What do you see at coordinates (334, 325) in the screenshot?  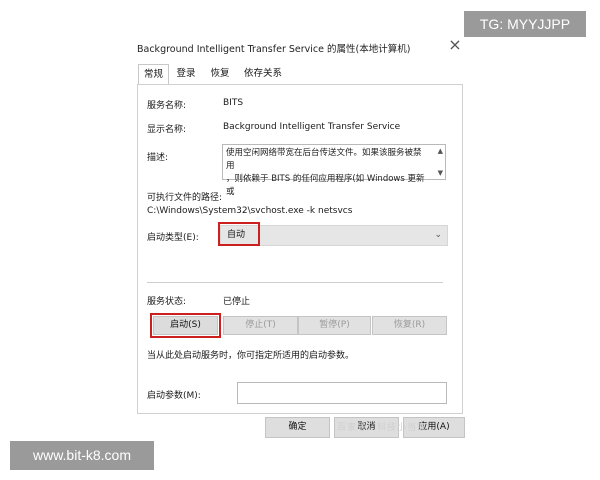 I see `pause-button: 暂停(P)` at bounding box center [334, 325].